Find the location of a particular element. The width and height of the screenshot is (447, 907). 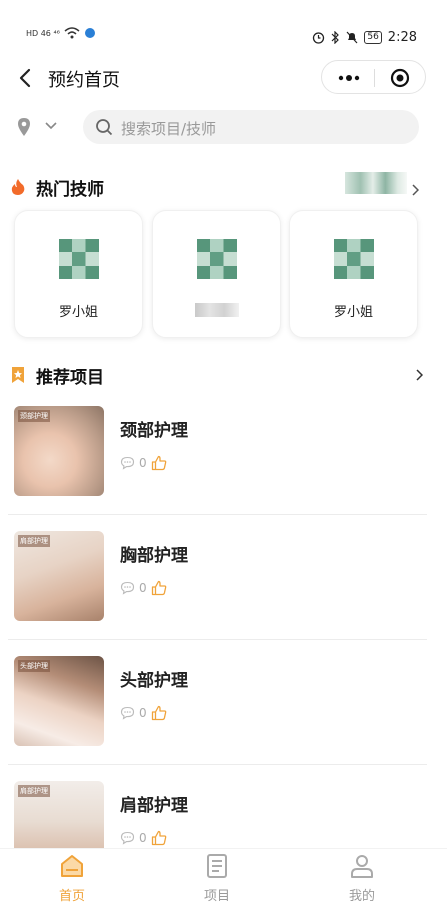

tech-list: 罗小姐 罗小姐 is located at coordinates (223, 274).